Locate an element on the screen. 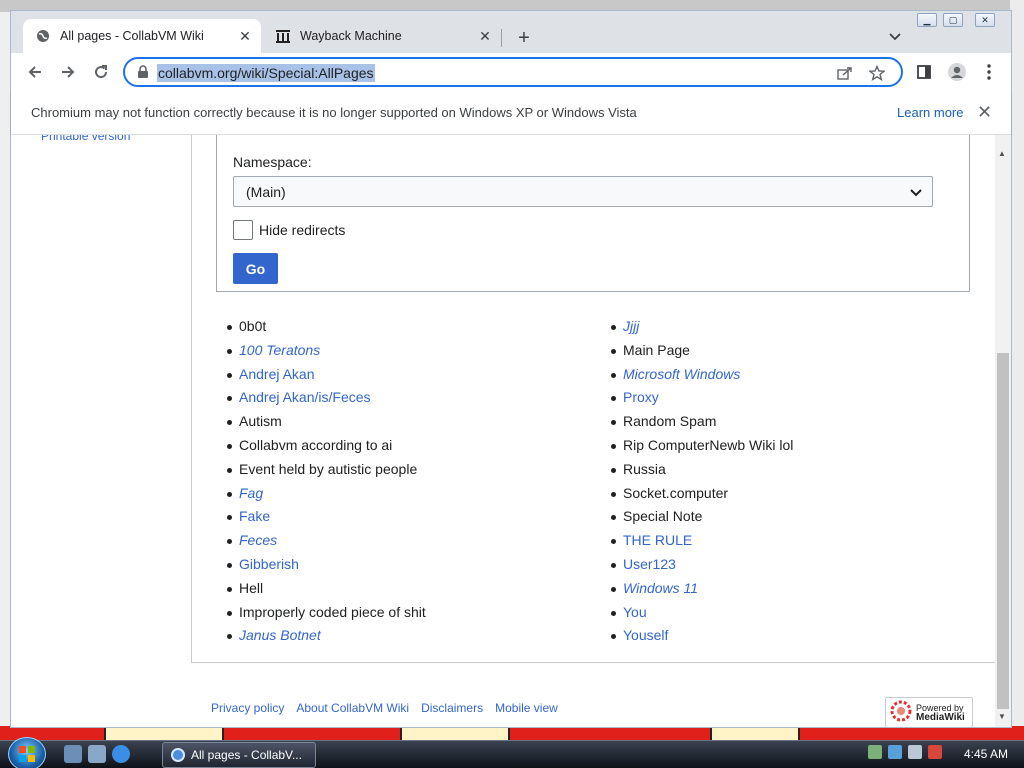  forward-arrow-icon is located at coordinates (68, 72).